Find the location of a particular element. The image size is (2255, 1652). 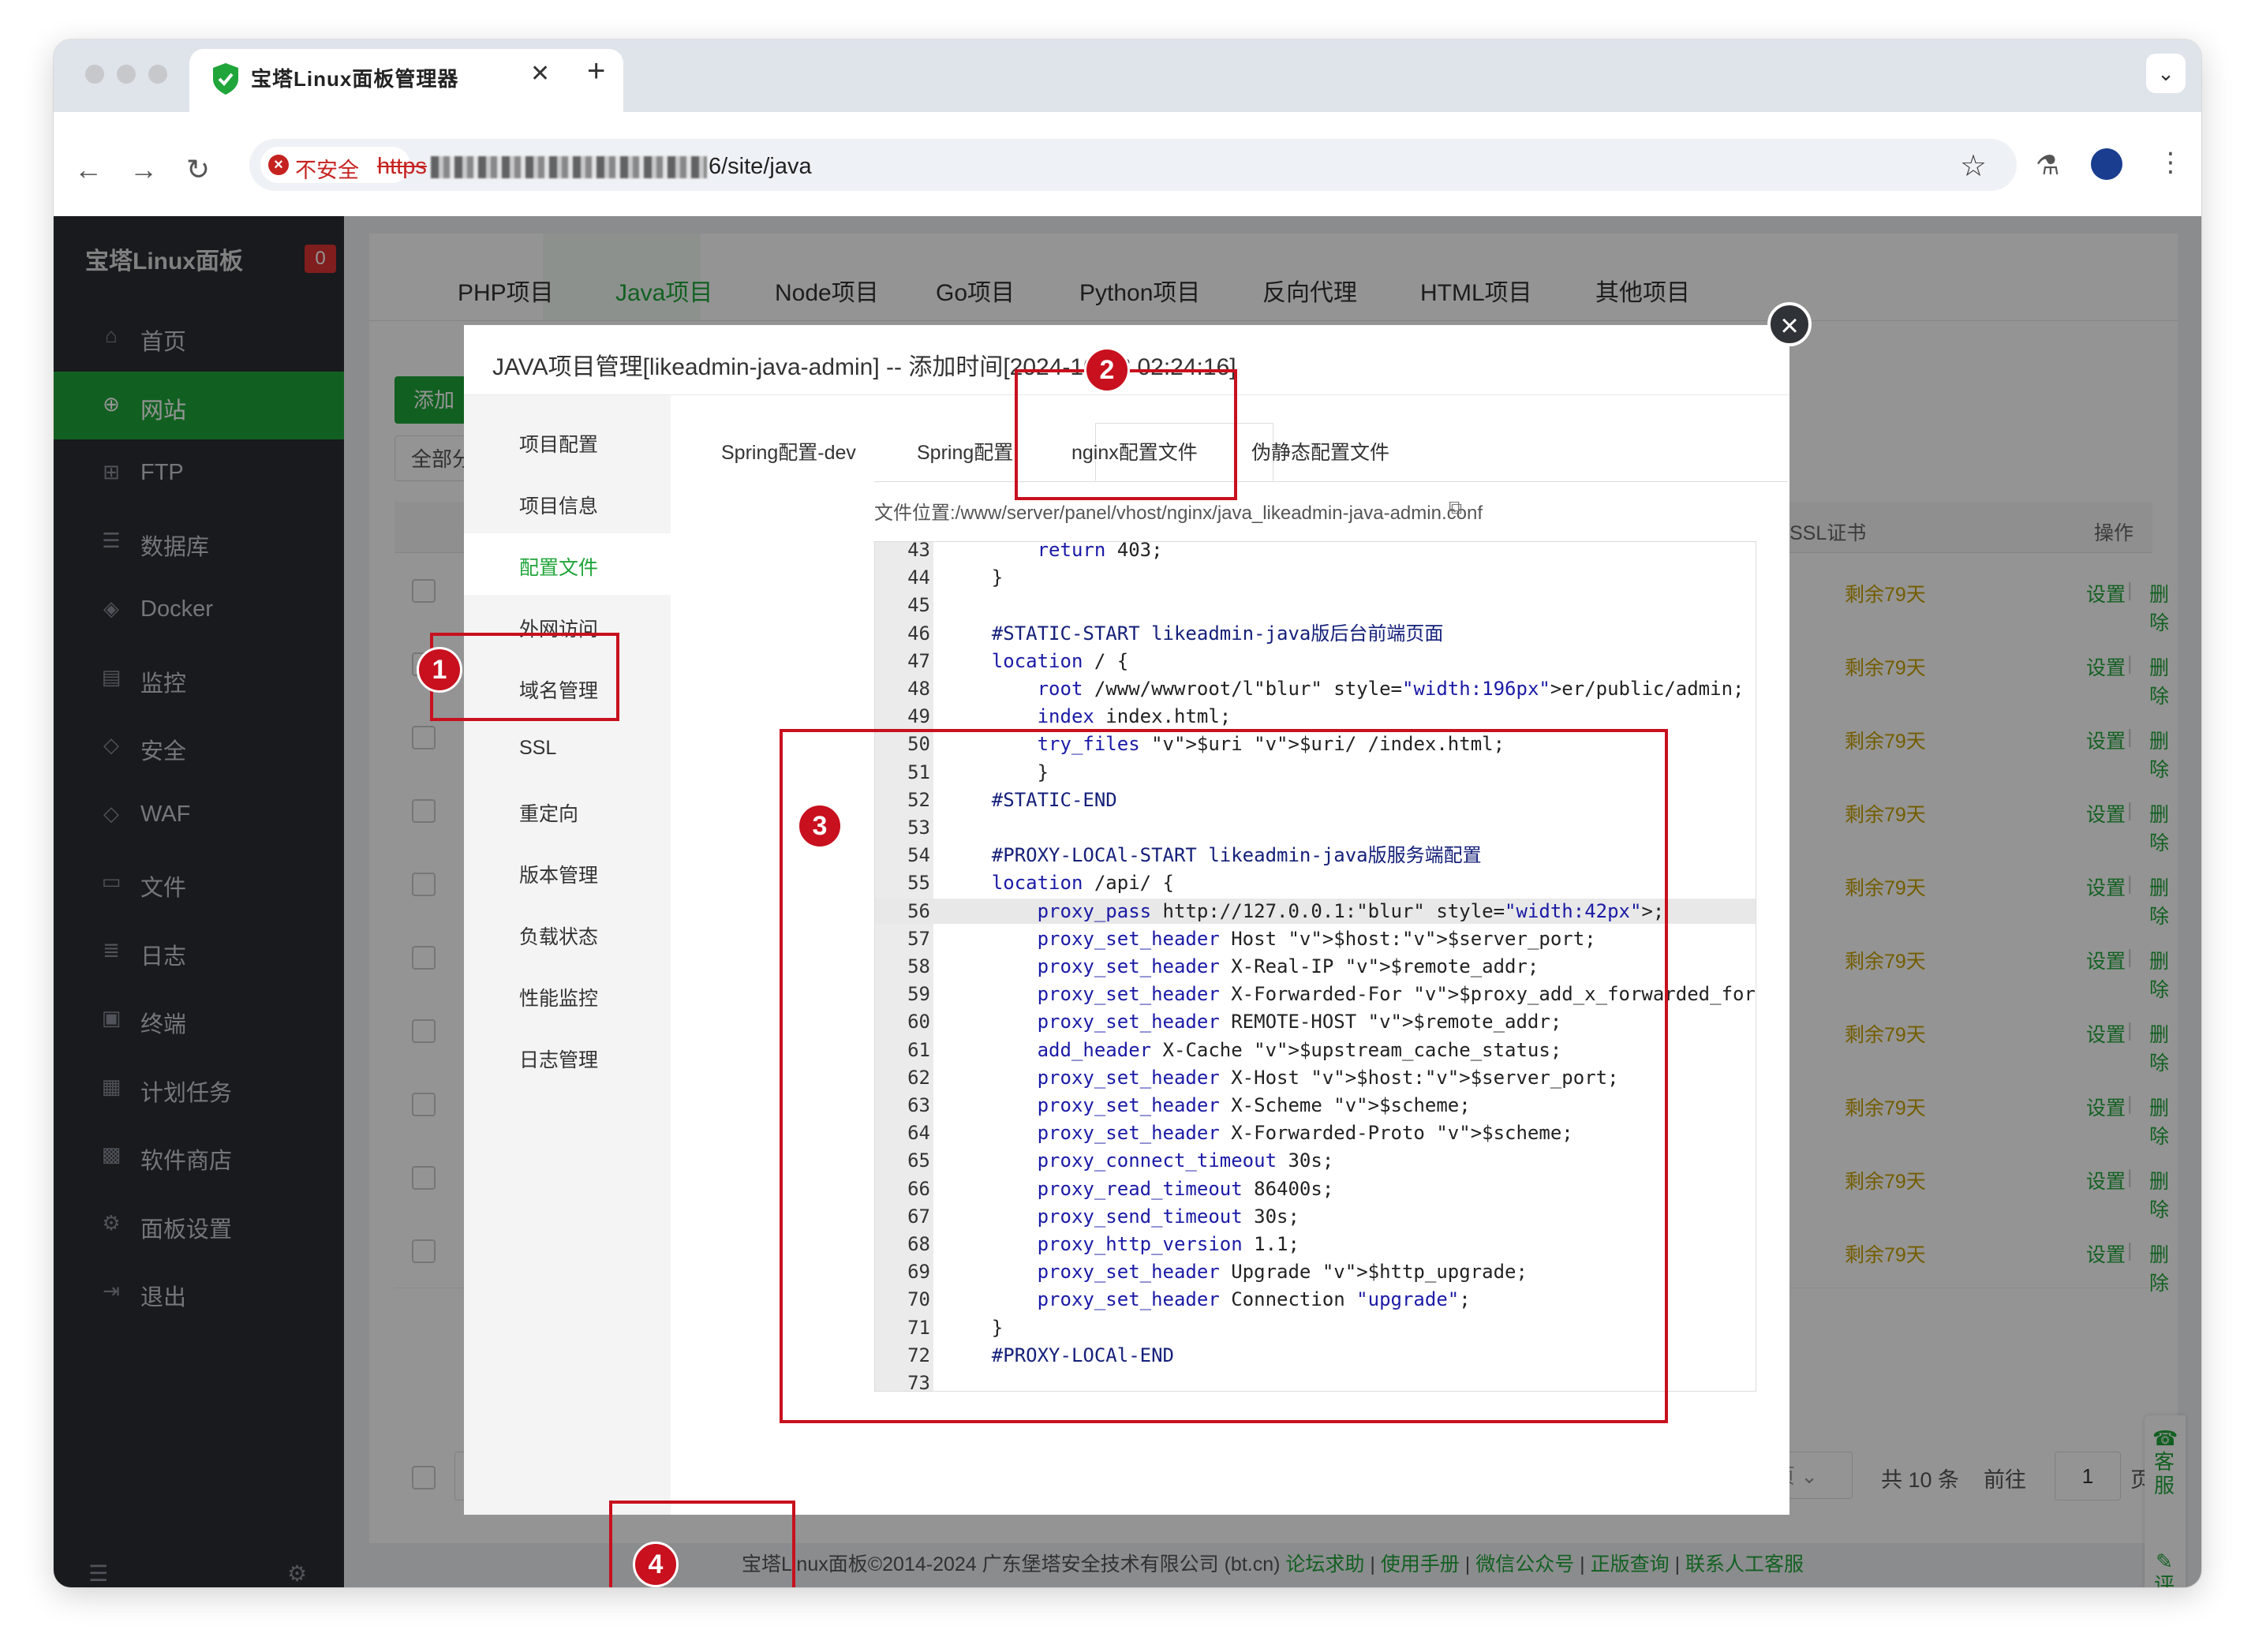

insecure-label: 不安全 is located at coordinates (327, 170).